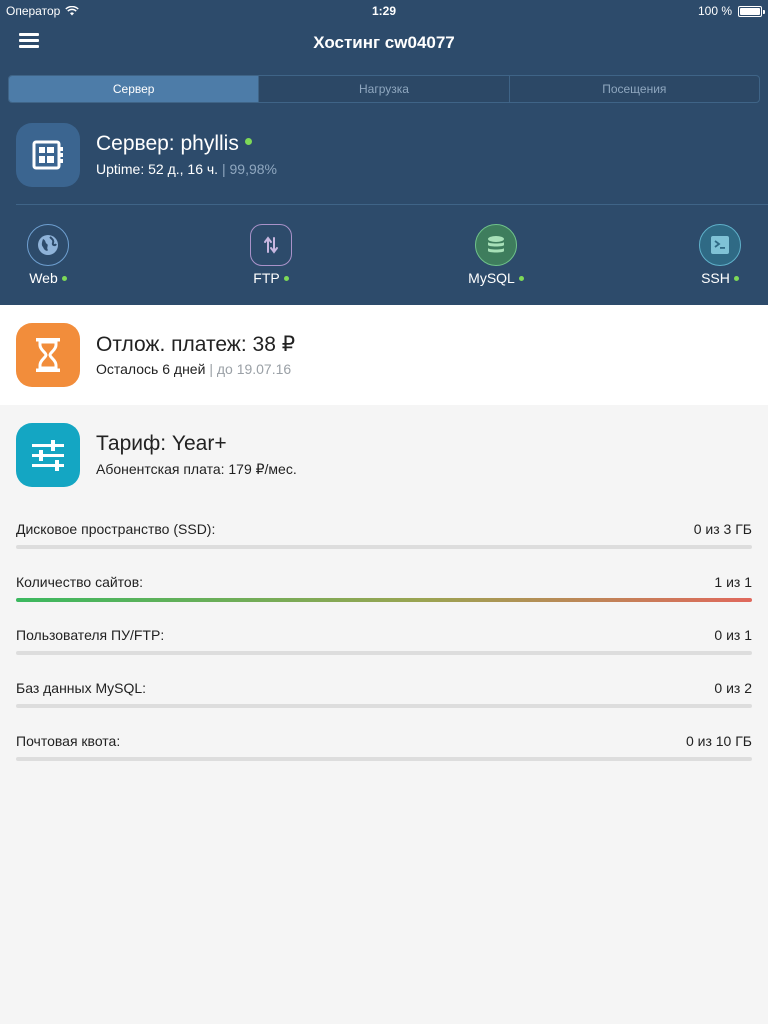 The image size is (768, 1024). I want to click on header-divider, so click(392, 204).